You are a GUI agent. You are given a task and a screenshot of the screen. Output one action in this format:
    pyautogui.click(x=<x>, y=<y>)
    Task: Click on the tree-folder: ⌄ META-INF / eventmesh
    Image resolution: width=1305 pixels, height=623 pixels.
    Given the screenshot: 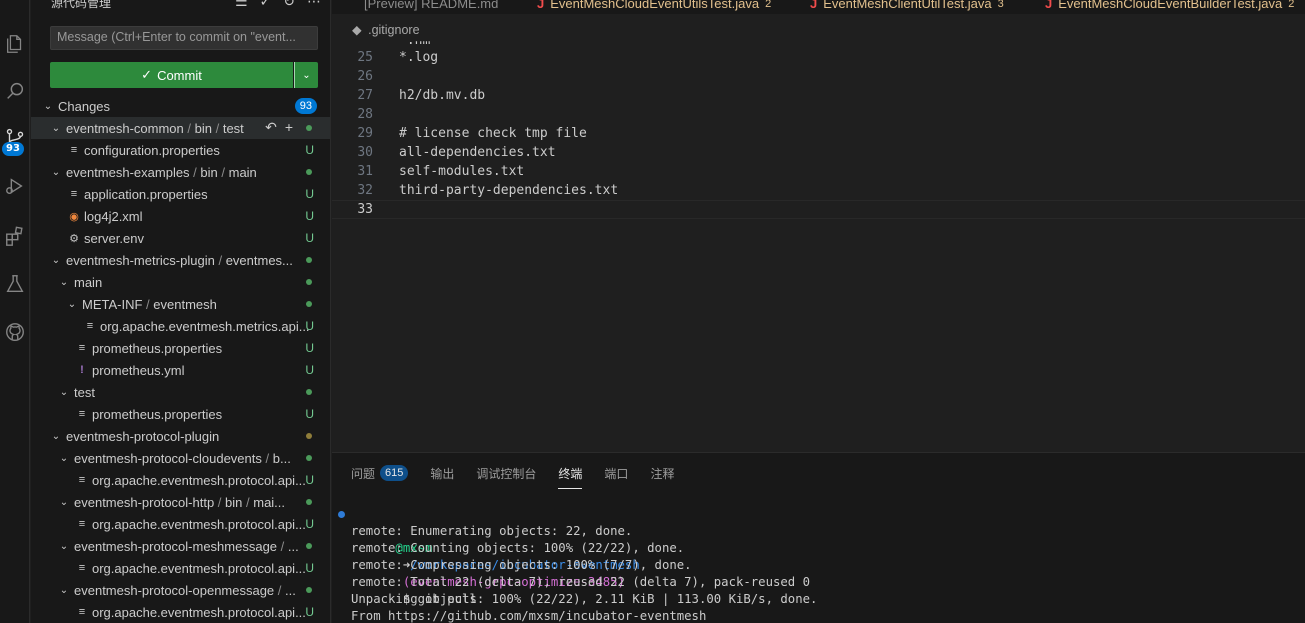 What is the action you would take?
    pyautogui.click(x=180, y=304)
    